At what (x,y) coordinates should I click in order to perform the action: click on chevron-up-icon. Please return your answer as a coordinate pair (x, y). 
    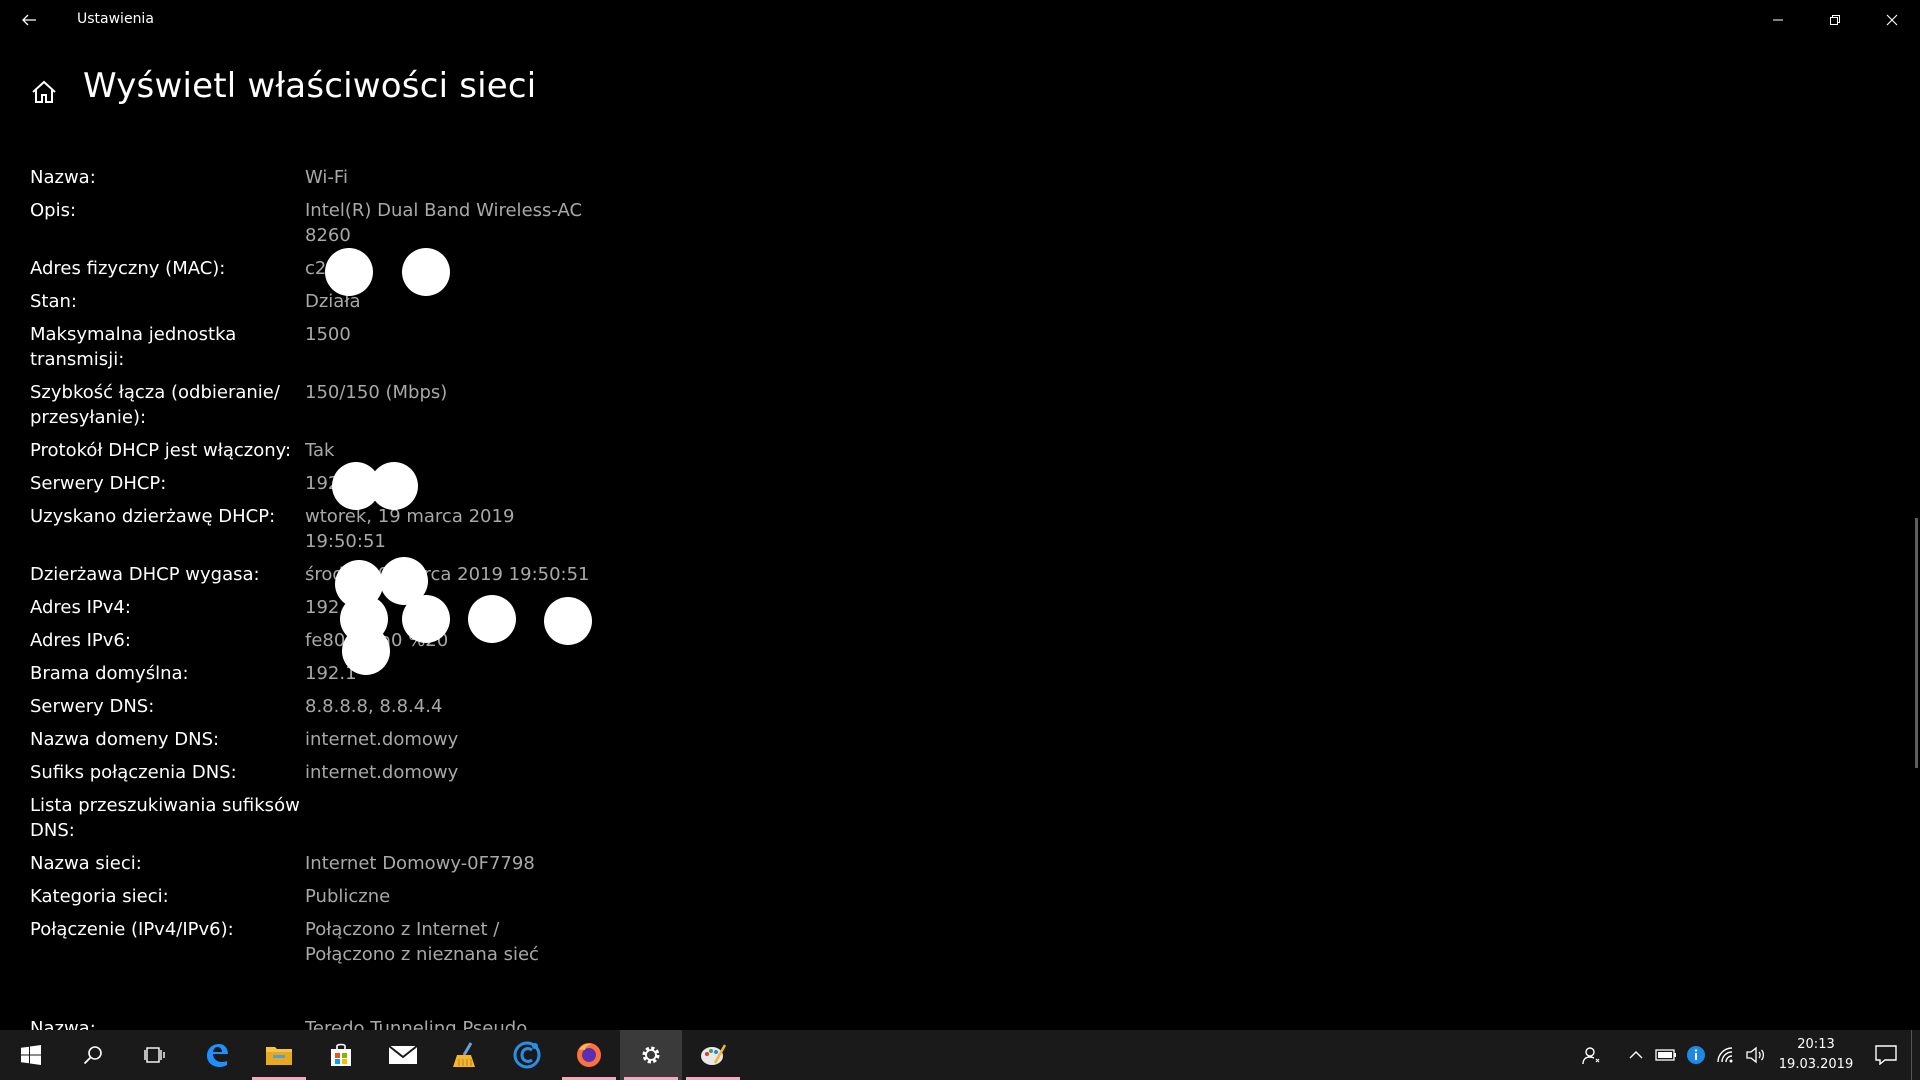
    Looking at the image, I should click on (1636, 1055).